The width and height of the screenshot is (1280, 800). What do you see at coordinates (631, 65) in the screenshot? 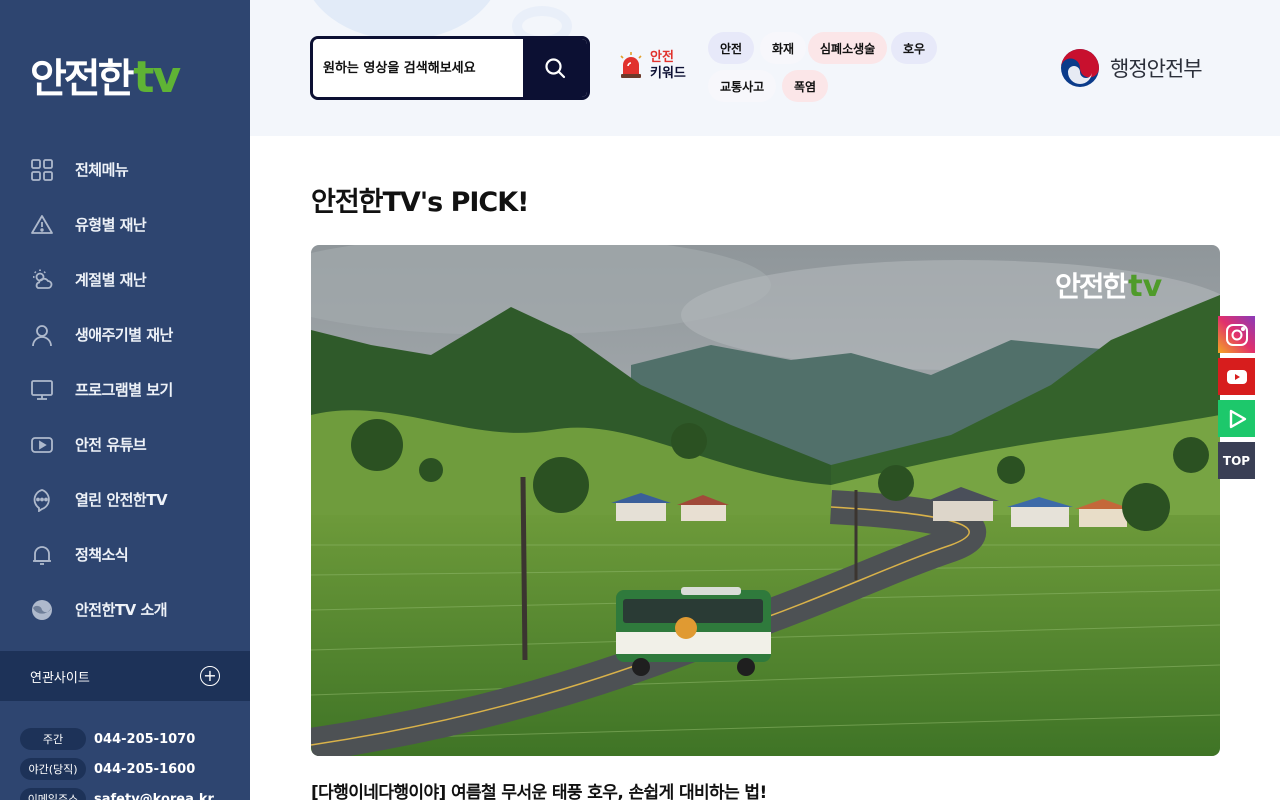
I see `siren-icon` at bounding box center [631, 65].